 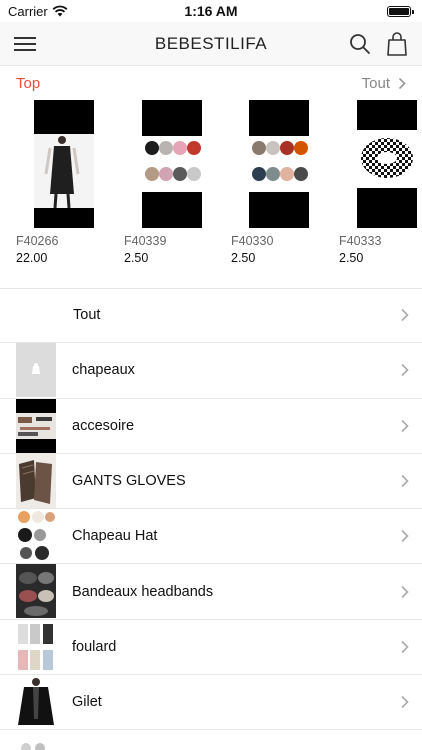 I want to click on category-label: foulard, so click(x=94, y=646).